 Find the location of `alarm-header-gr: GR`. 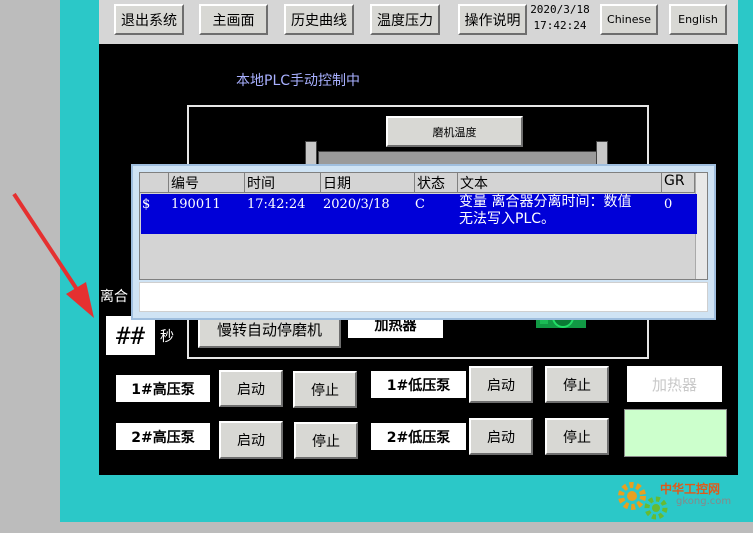

alarm-header-gr: GR is located at coordinates (678, 183).